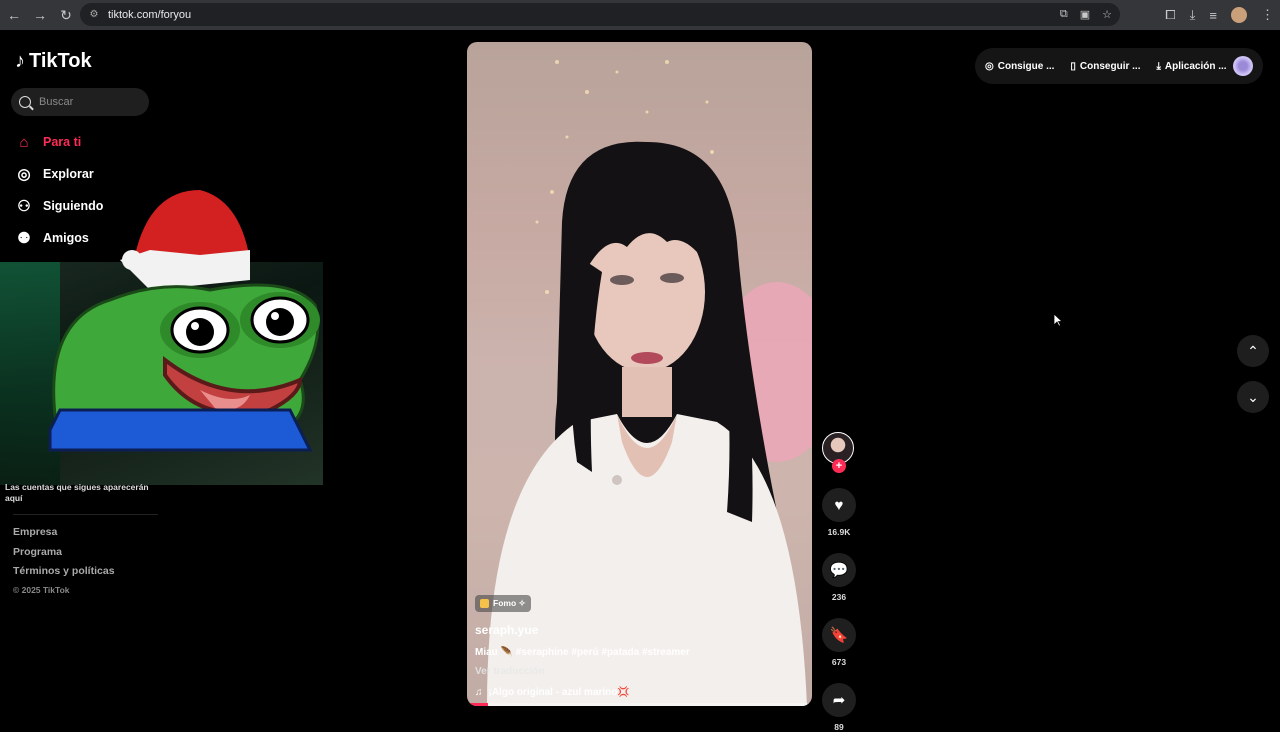 Image resolution: width=1280 pixels, height=732 pixels. What do you see at coordinates (1243, 66) in the screenshot?
I see `user-avatar` at bounding box center [1243, 66].